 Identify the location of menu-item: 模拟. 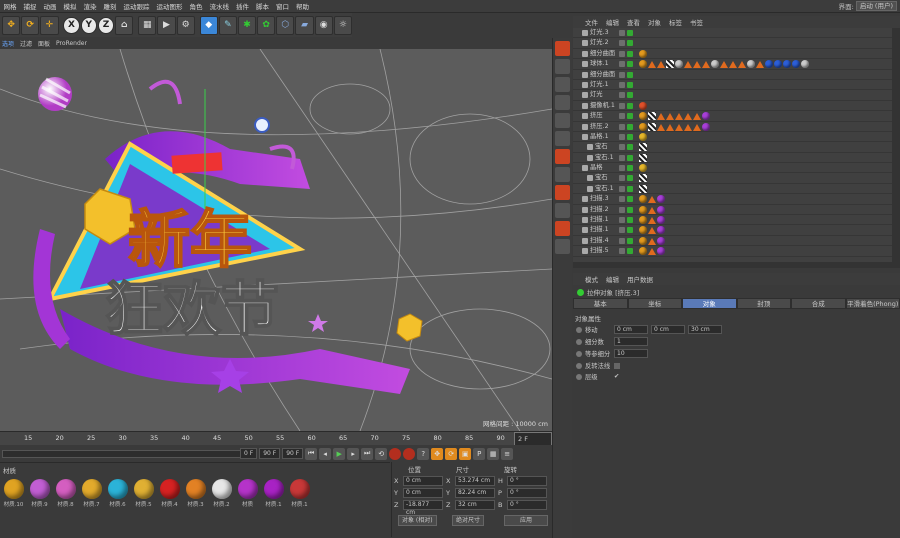
(70, 6).